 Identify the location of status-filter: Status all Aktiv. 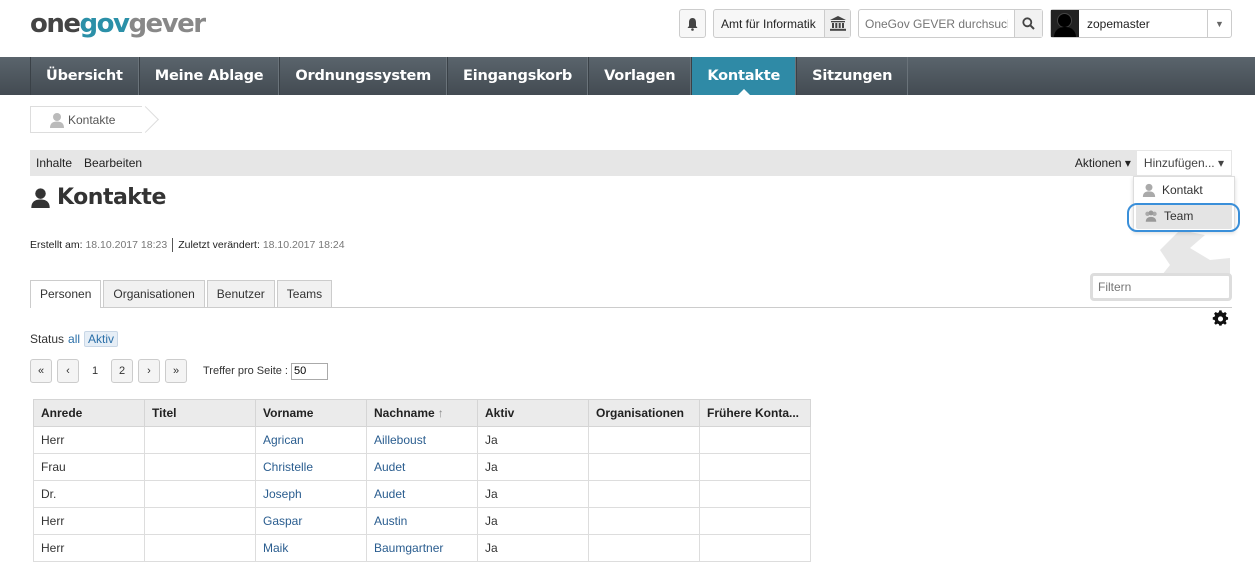
(74, 339).